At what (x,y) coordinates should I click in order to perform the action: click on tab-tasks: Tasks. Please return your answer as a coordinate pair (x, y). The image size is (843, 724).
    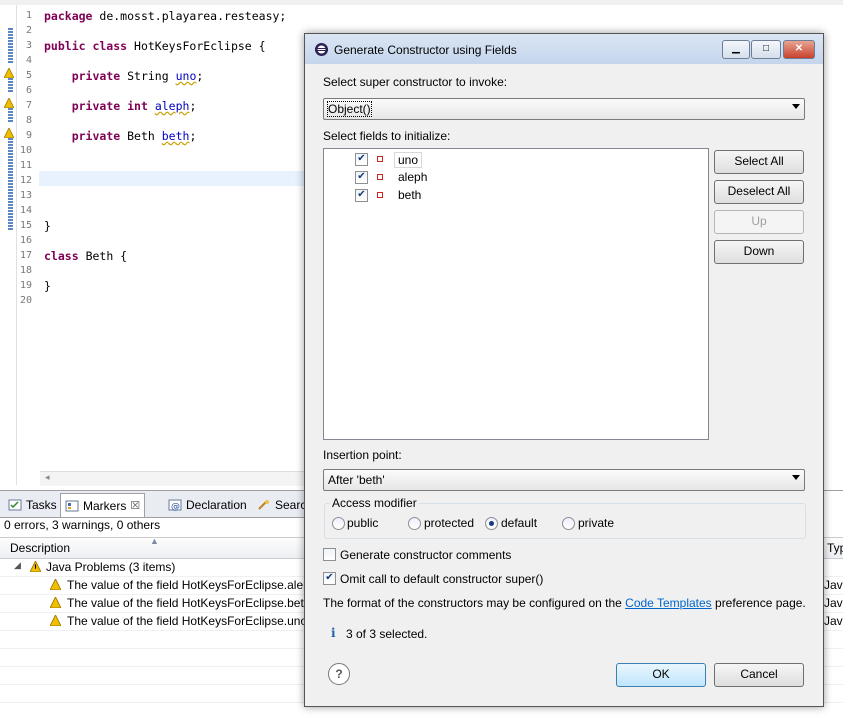
    Looking at the image, I should click on (32, 505).